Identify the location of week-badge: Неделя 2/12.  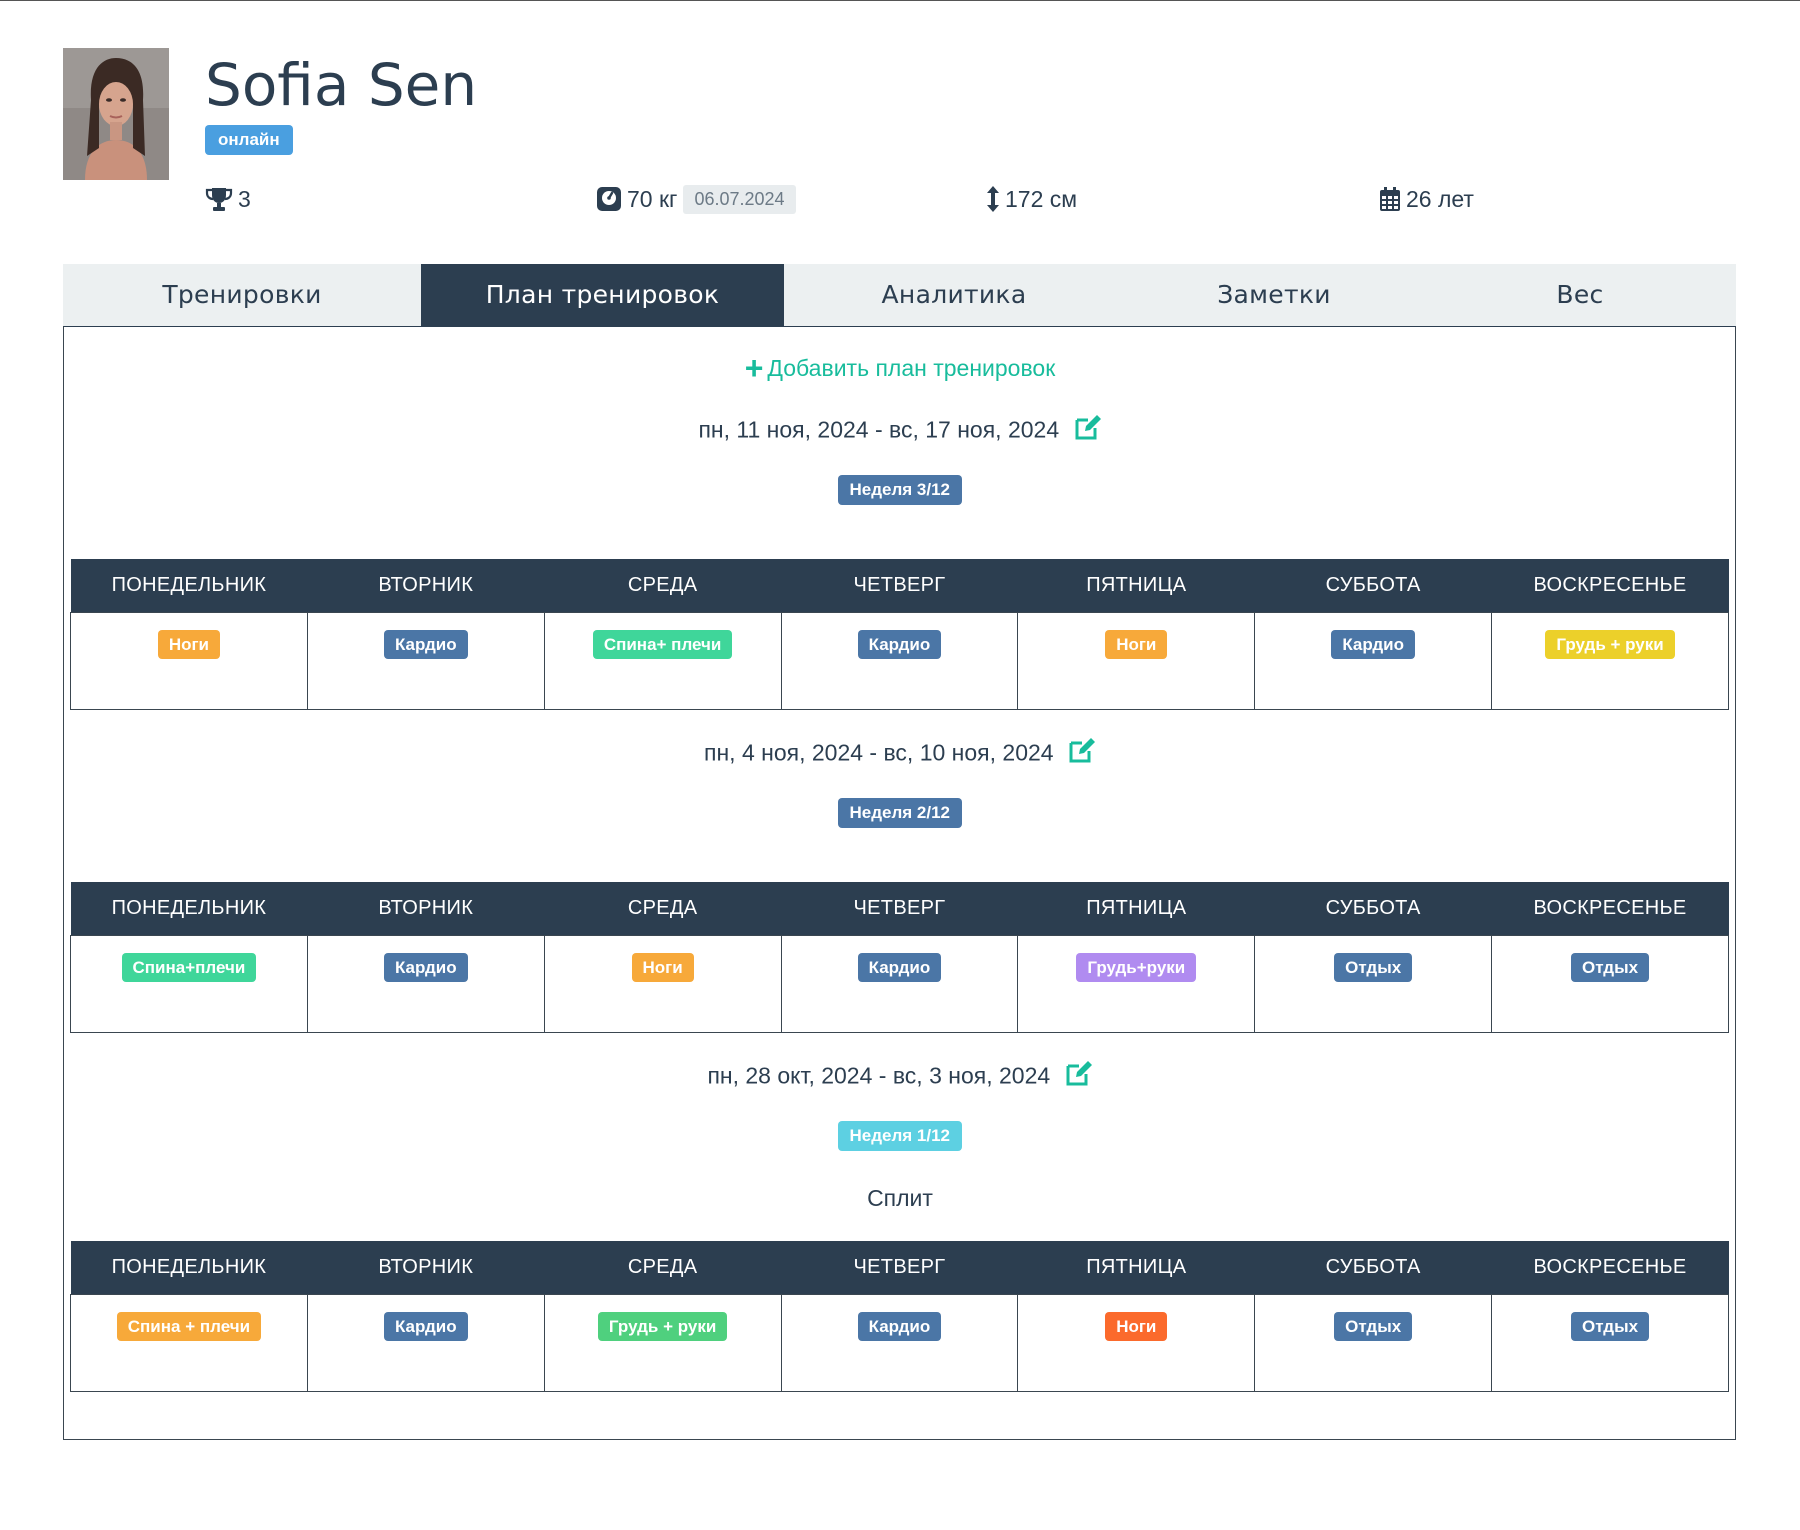
(900, 813).